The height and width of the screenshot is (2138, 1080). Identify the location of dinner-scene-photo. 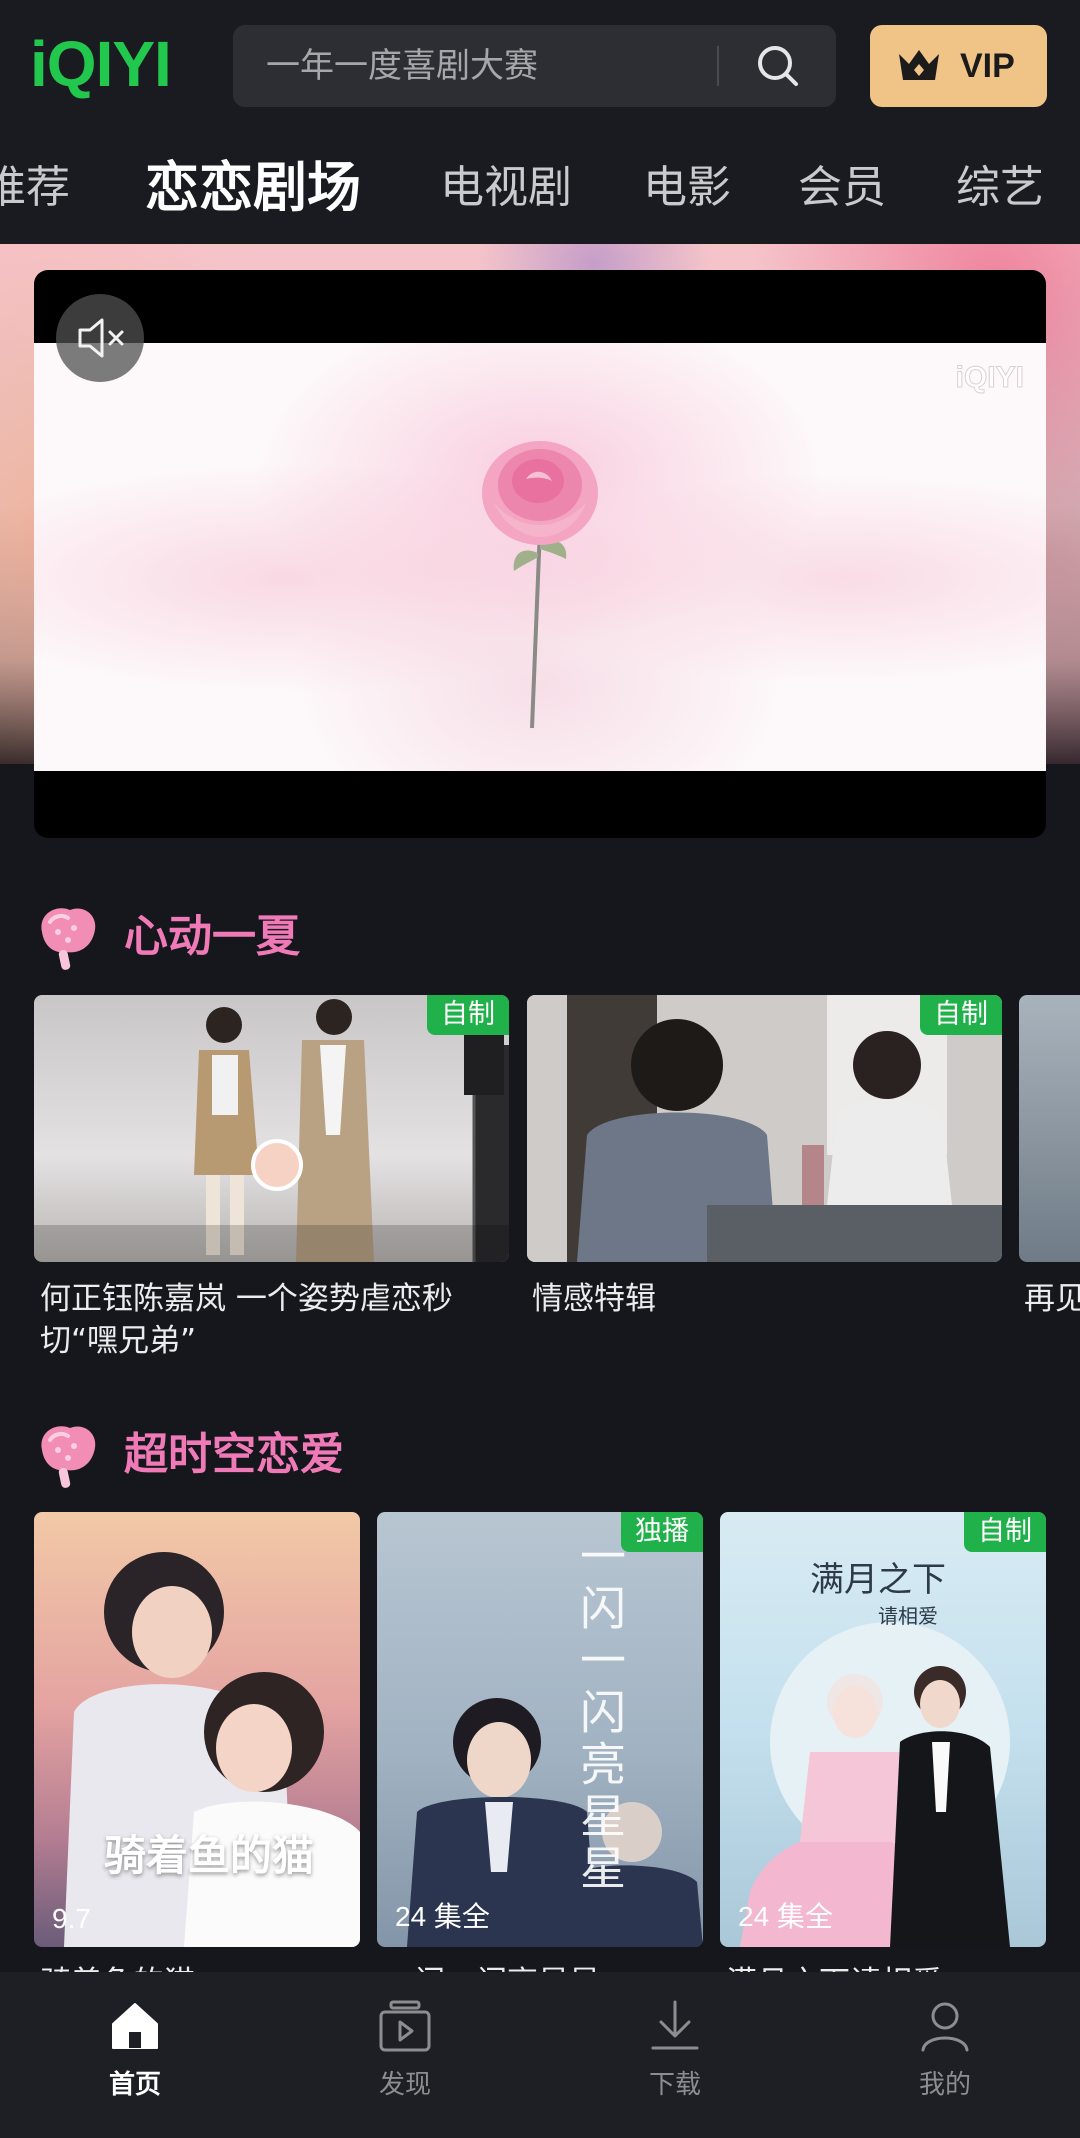
(764, 1128).